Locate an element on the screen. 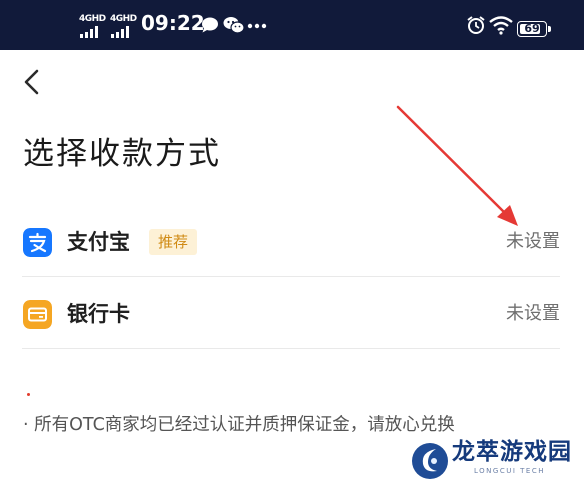 The image size is (584, 485). signal-sim2-icon: 4GHD is located at coordinates (123, 26).